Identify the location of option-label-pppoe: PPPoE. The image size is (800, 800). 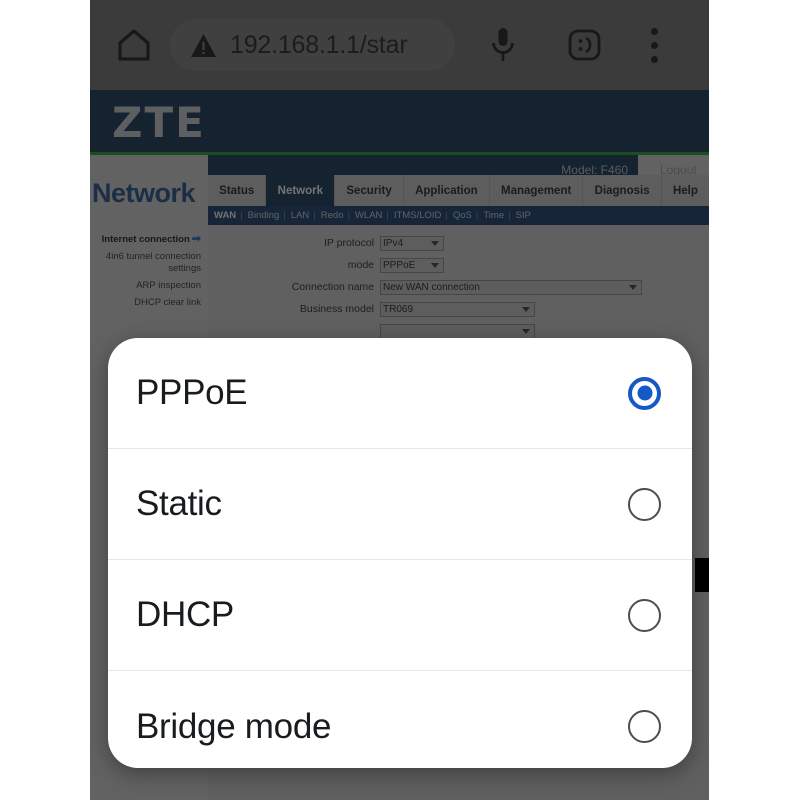
(192, 392).